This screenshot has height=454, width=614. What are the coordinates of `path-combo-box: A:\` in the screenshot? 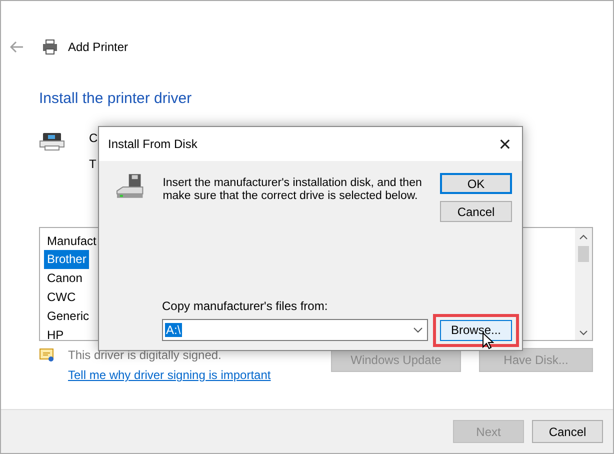 It's located at (295, 330).